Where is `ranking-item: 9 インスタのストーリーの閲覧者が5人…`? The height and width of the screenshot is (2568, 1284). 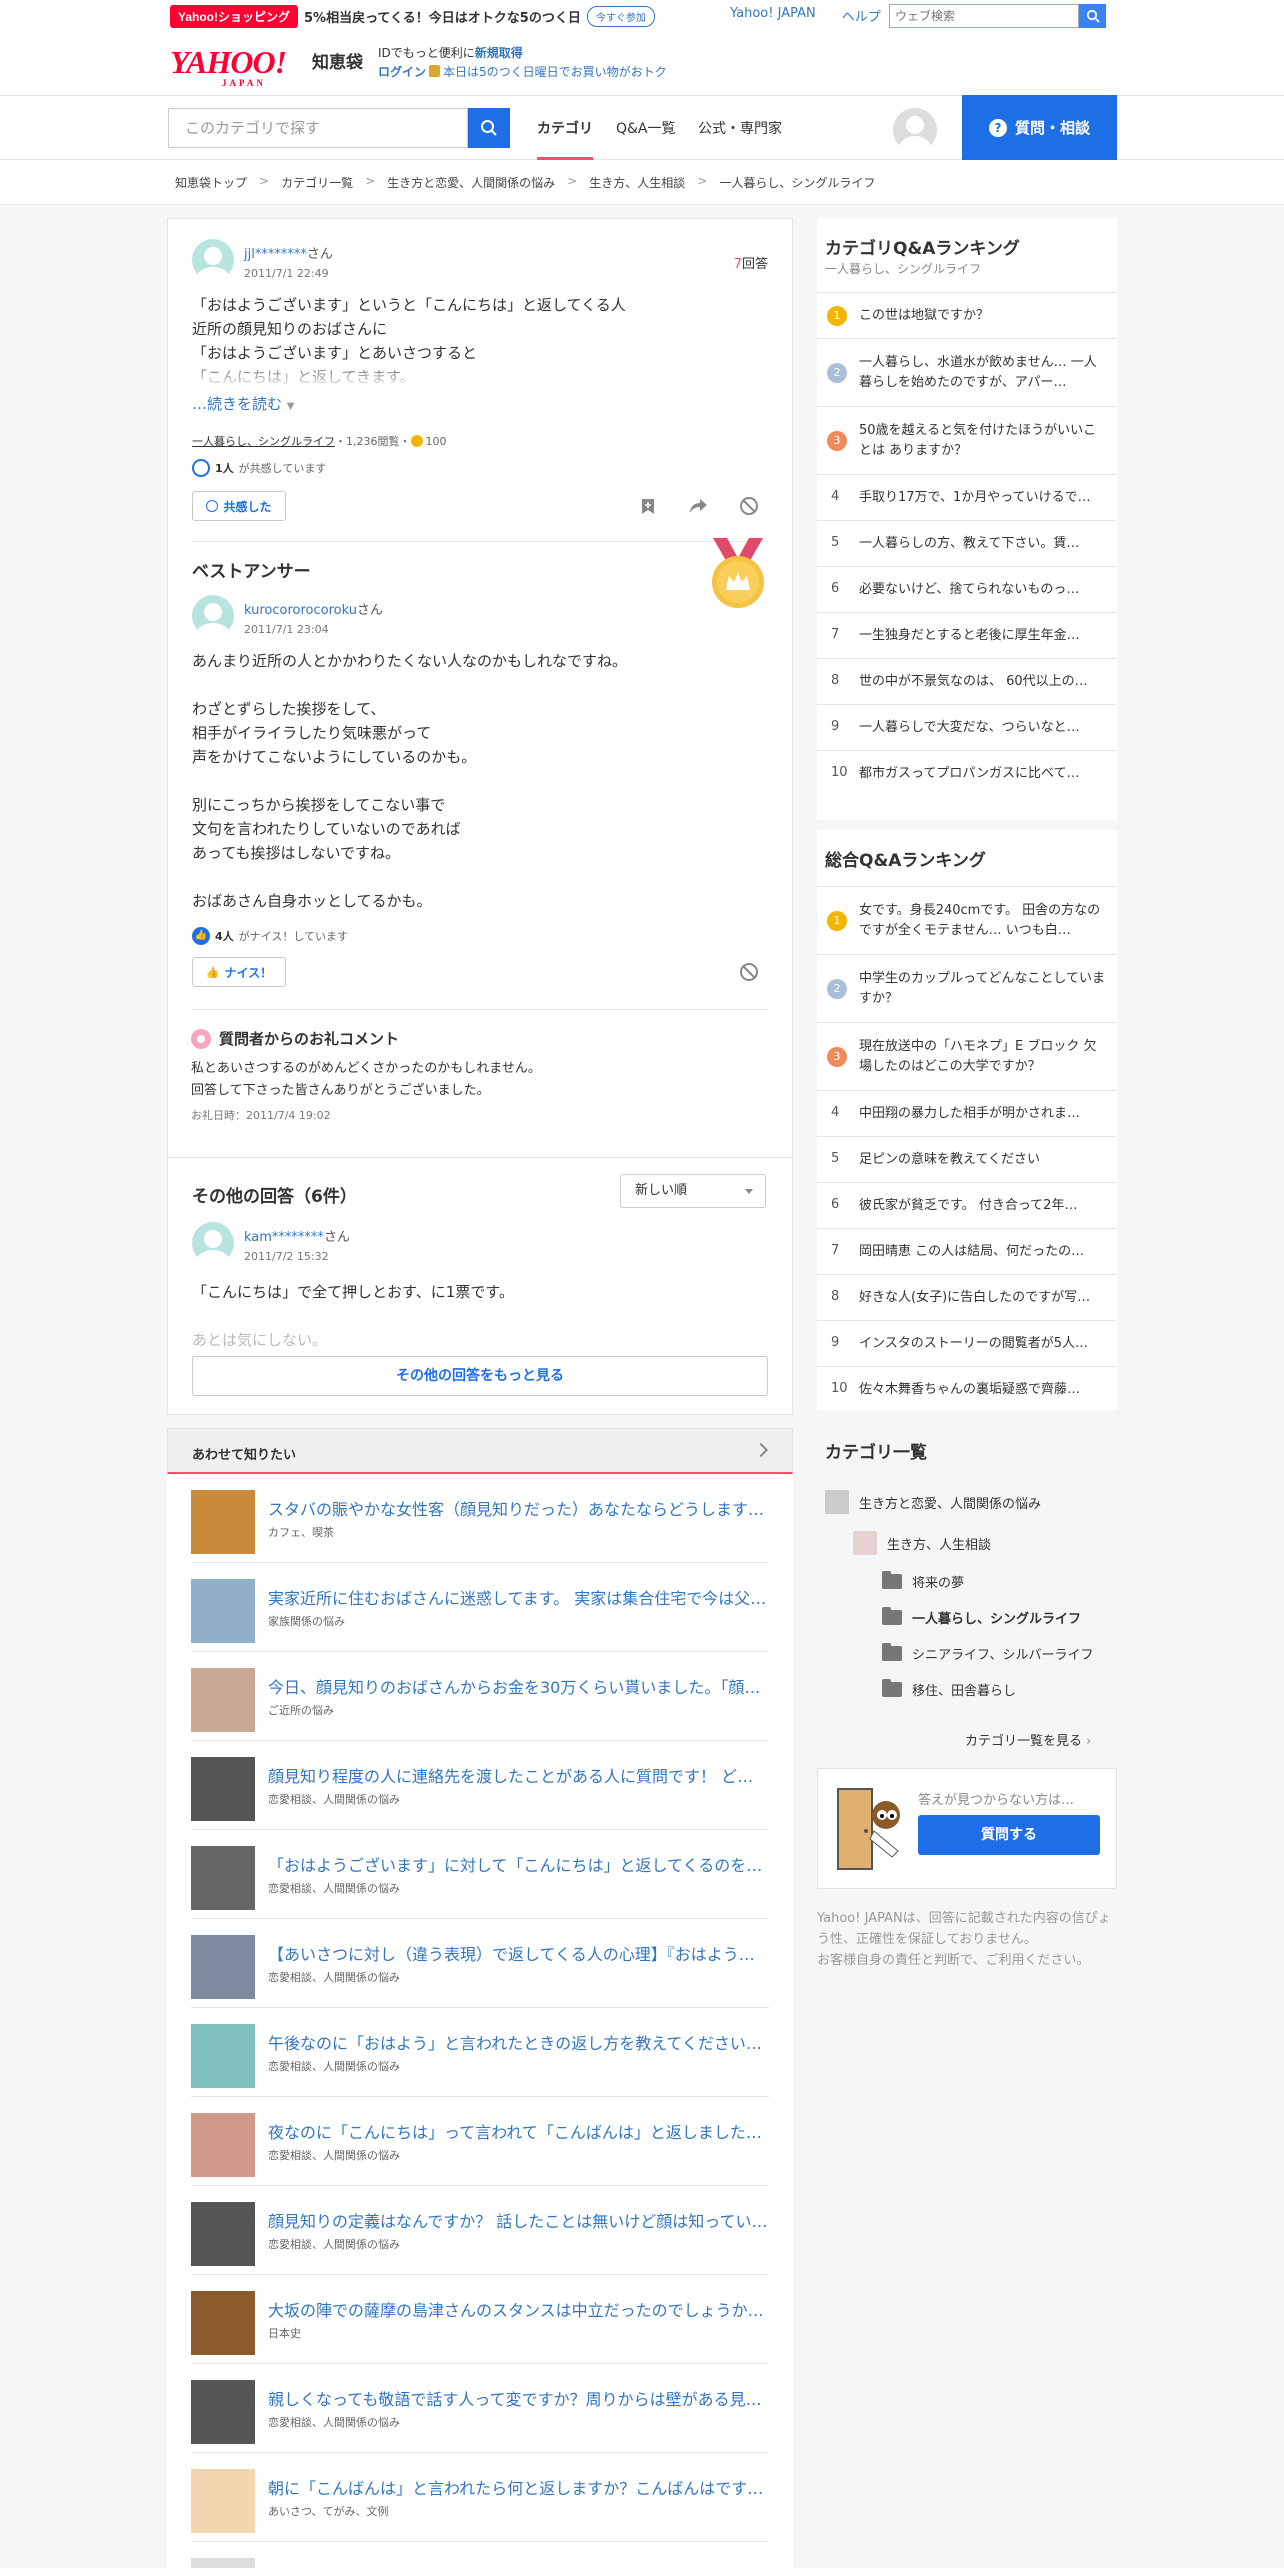
ranking-item: 9 インスタのストーリーの閲覧者が5人… is located at coordinates (967, 1343).